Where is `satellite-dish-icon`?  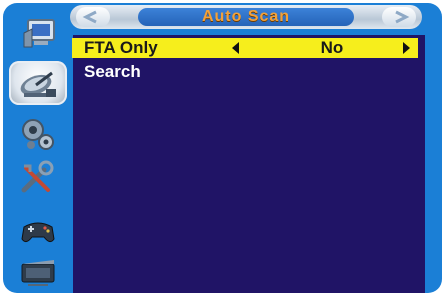
satellite-dish-icon is located at coordinates (38, 84).